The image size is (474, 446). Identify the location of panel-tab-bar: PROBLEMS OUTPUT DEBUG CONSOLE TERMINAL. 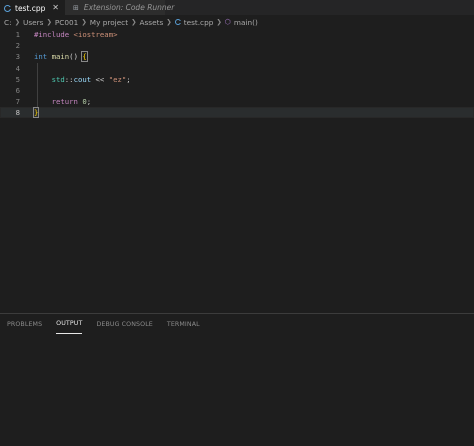
(237, 324).